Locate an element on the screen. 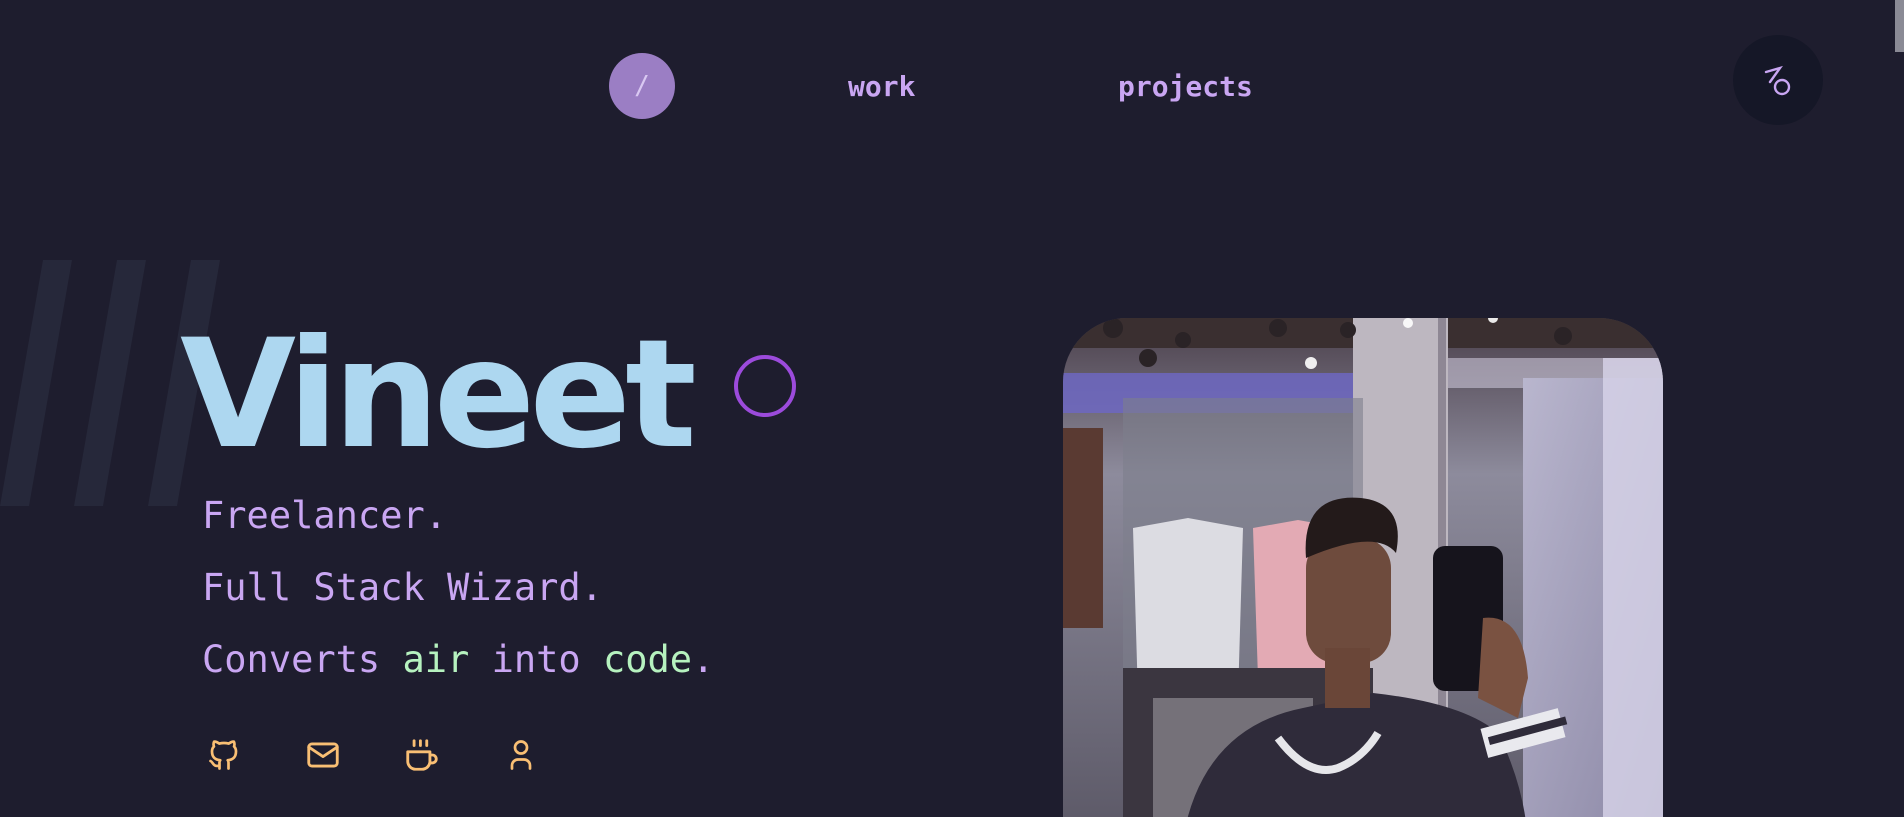  swirl-icon is located at coordinates (1777, 80).